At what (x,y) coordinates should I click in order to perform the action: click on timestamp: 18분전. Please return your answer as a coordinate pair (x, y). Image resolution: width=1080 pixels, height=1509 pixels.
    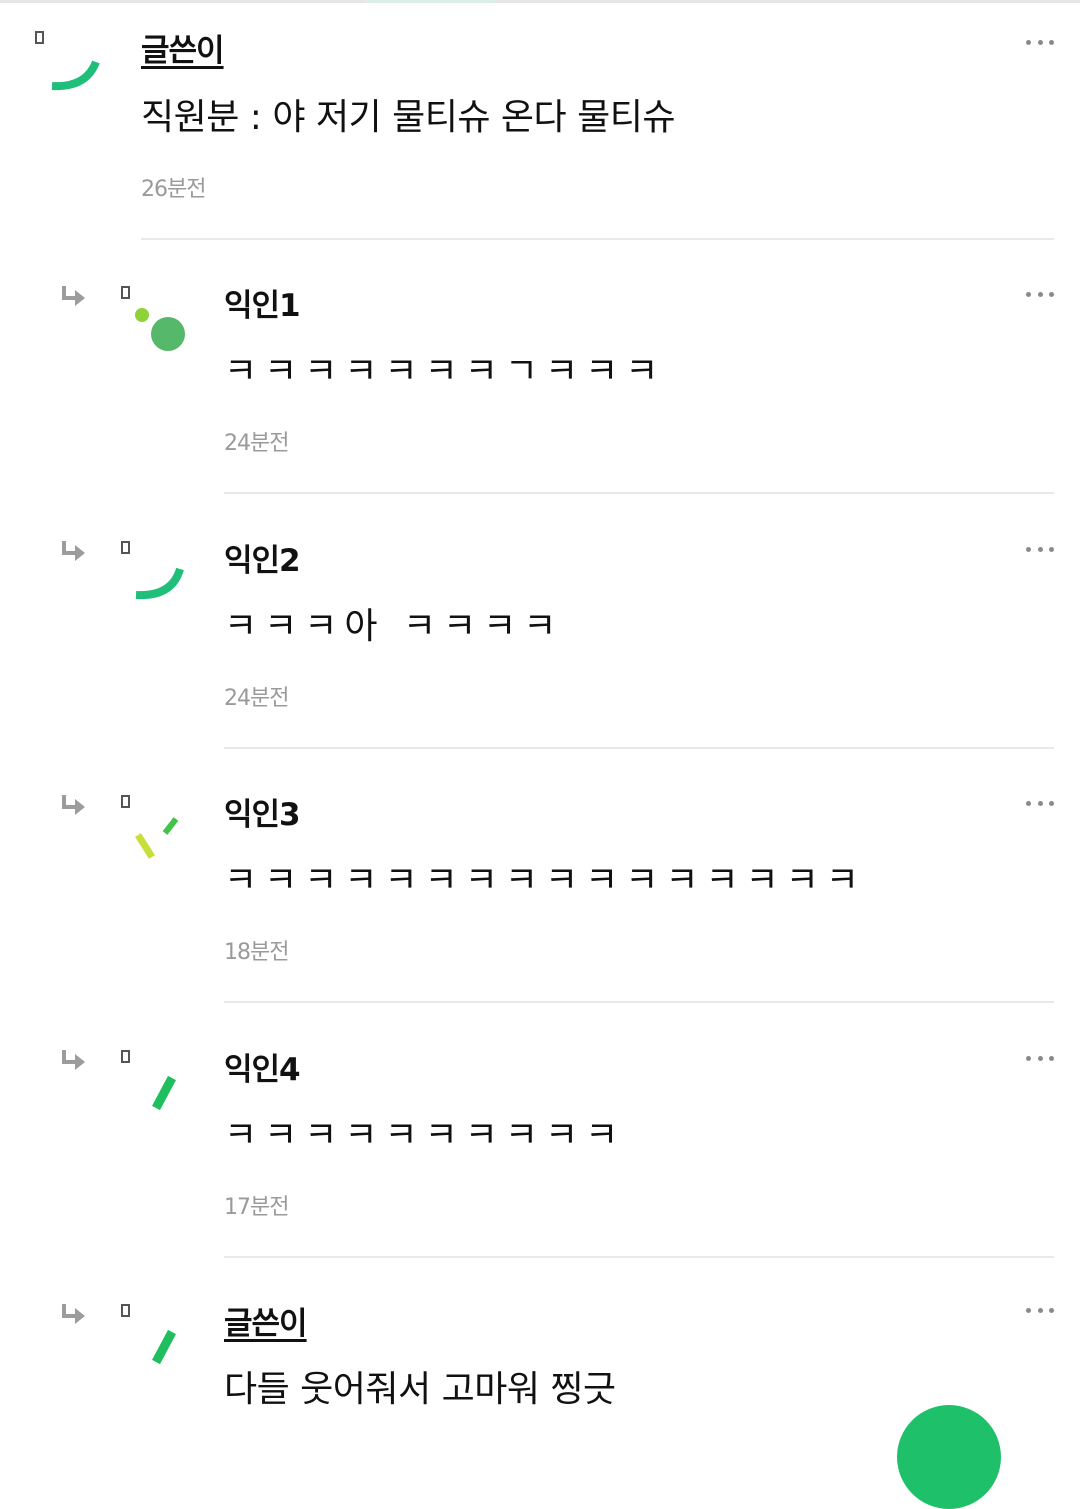
    Looking at the image, I should click on (256, 952).